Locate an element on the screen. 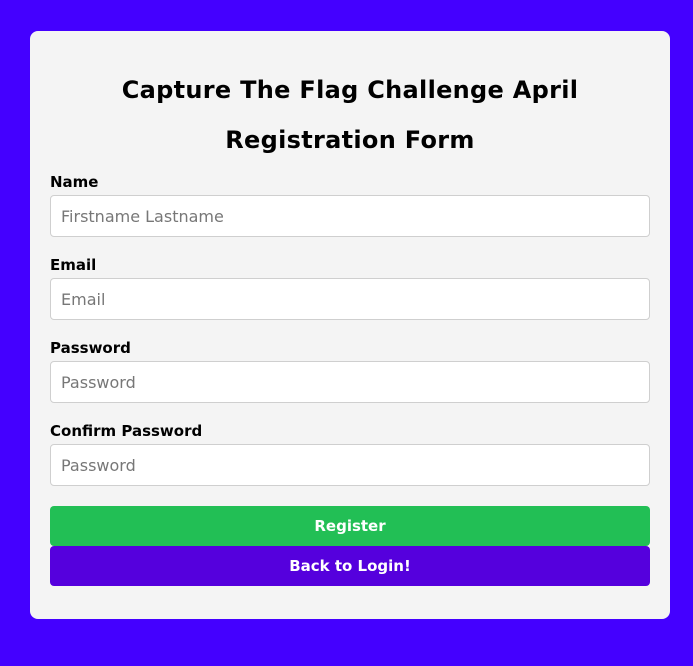 The height and width of the screenshot is (666, 693). name-label: Name is located at coordinates (74, 182).